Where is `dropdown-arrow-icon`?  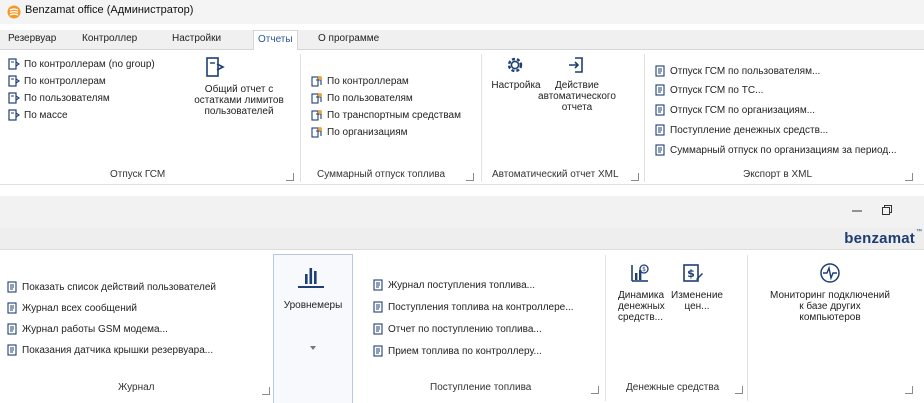
dropdown-arrow-icon is located at coordinates (313, 348).